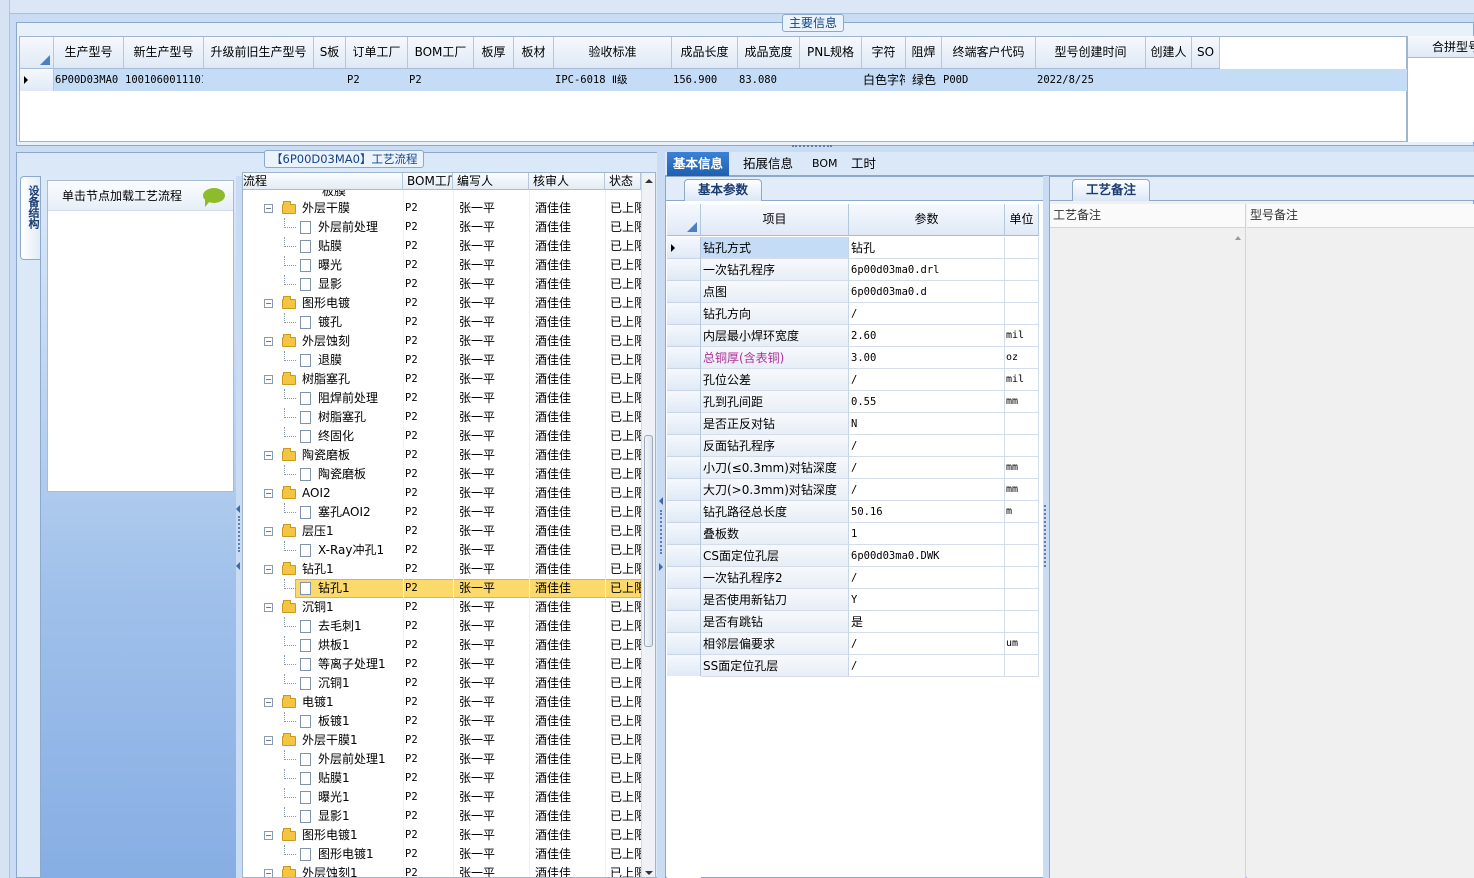 The width and height of the screenshot is (1474, 878). Describe the element at coordinates (661, 532) in the screenshot. I see `splitter-mid-grip-icon` at that location.